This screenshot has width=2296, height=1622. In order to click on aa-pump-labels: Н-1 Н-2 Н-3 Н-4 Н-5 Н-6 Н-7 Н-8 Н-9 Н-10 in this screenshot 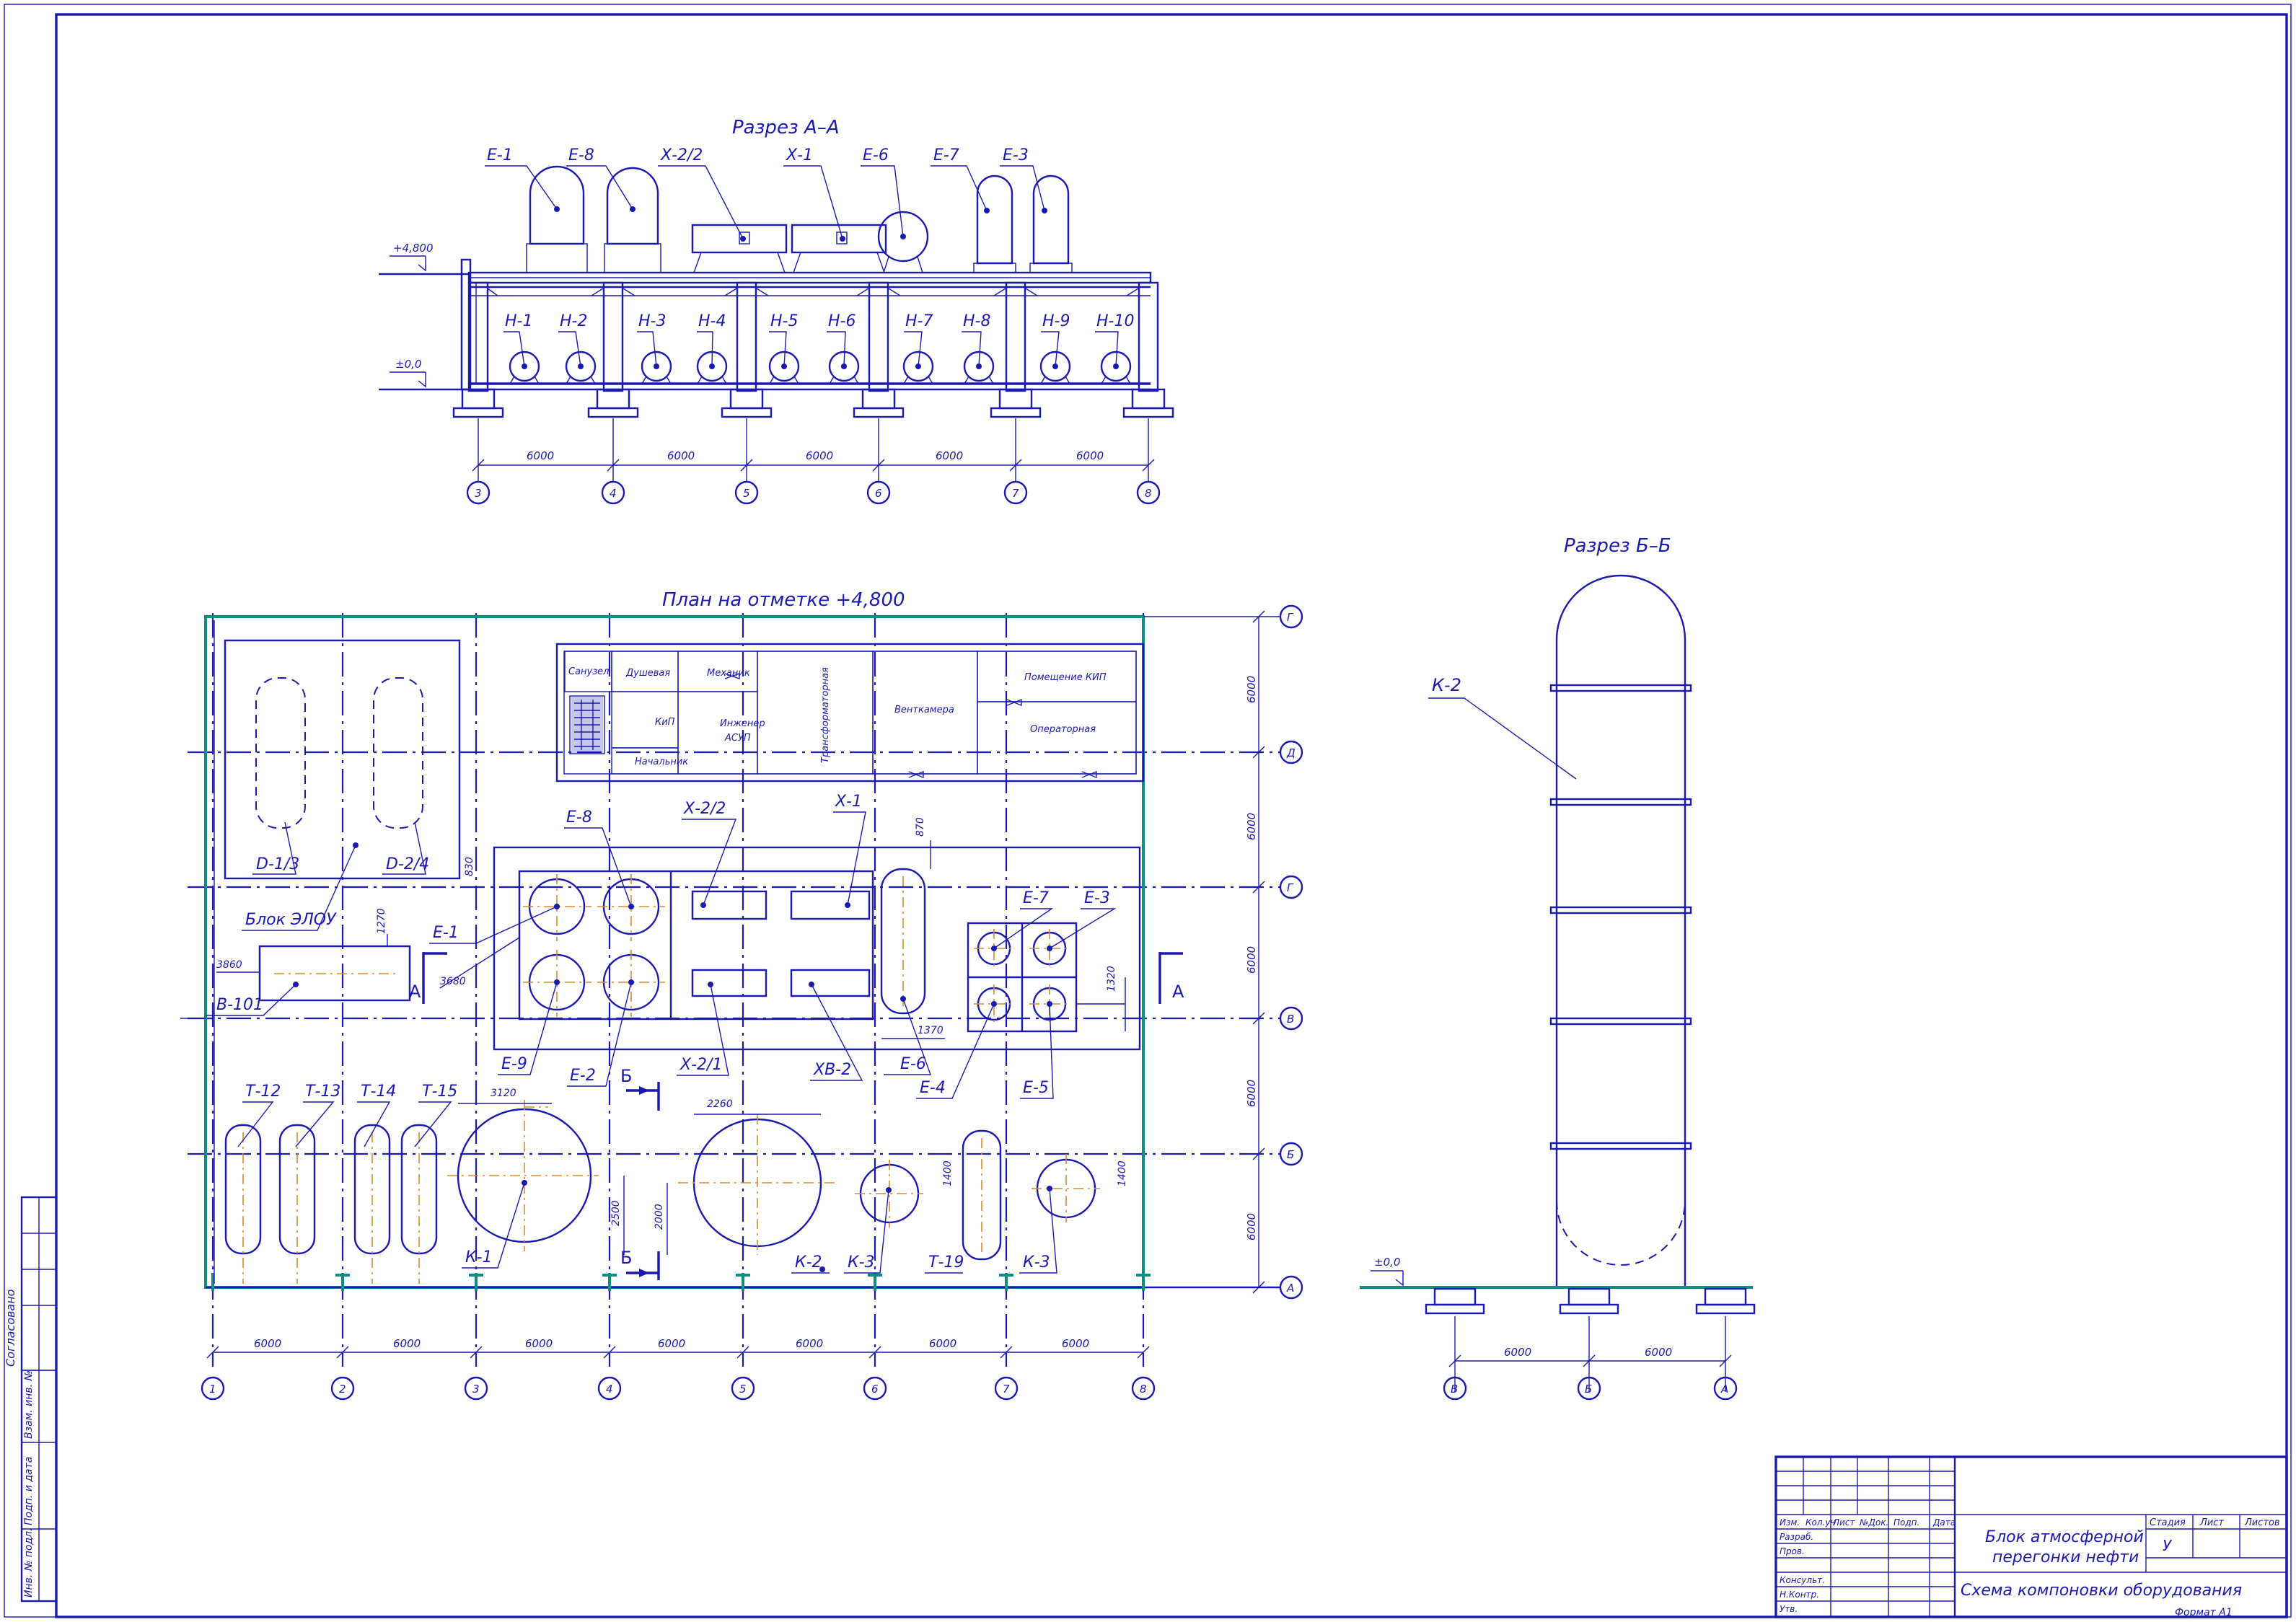, I will do `click(818, 340)`.